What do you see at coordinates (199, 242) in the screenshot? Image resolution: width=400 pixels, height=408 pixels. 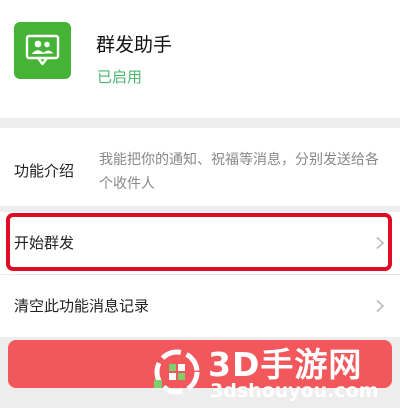 I see `highlight-box` at bounding box center [199, 242].